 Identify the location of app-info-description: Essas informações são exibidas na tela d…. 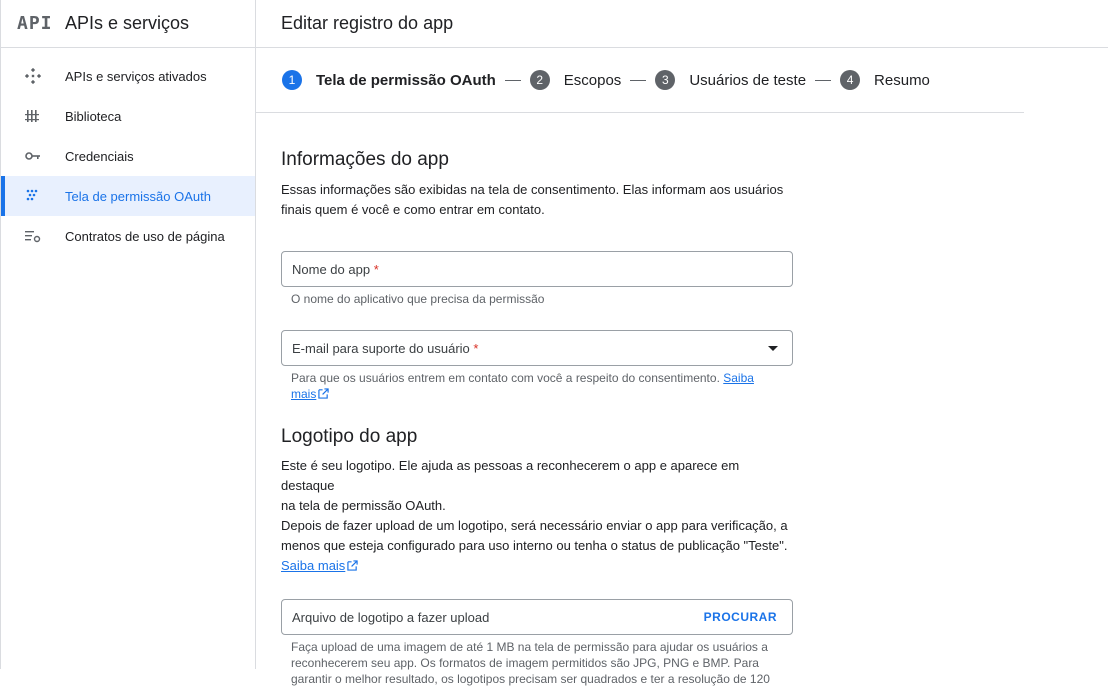
(537, 200).